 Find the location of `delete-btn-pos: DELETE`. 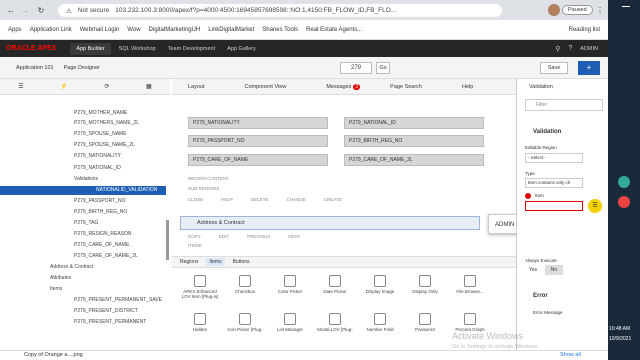

delete-btn-pos: DELETE is located at coordinates (260, 199).